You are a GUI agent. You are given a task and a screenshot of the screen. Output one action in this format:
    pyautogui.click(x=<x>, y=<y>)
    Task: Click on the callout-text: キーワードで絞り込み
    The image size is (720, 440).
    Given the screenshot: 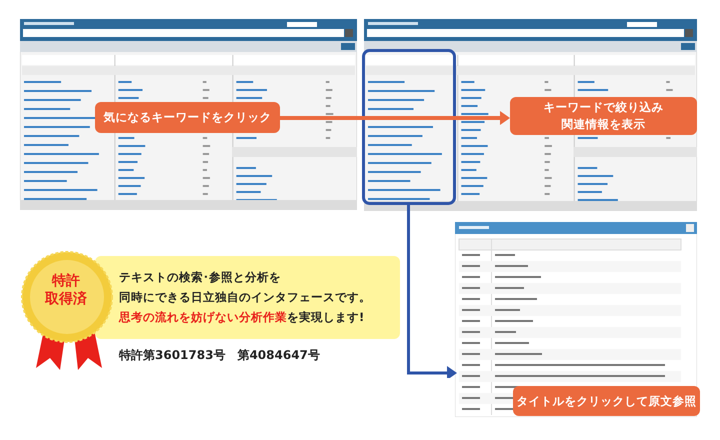 What is the action you would take?
    pyautogui.click(x=604, y=107)
    